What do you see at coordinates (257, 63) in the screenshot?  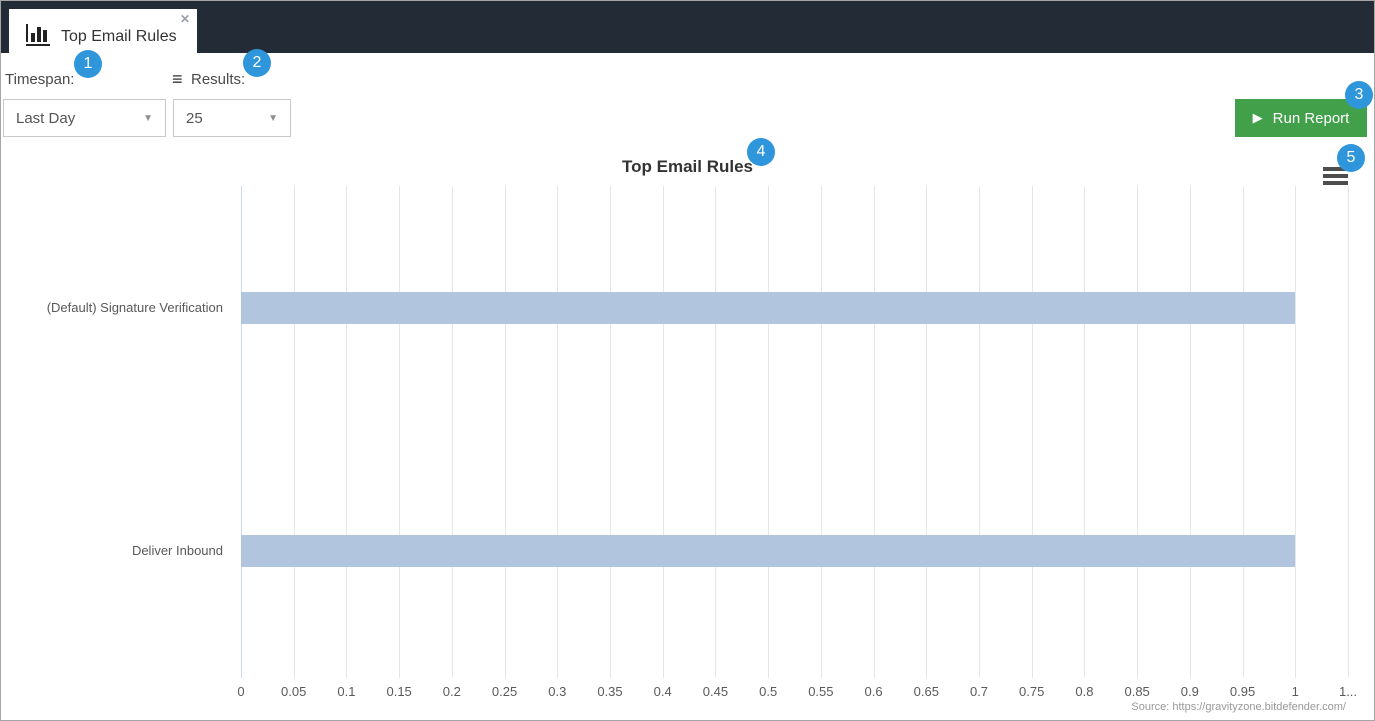 I see `callout-badge-2: 2` at bounding box center [257, 63].